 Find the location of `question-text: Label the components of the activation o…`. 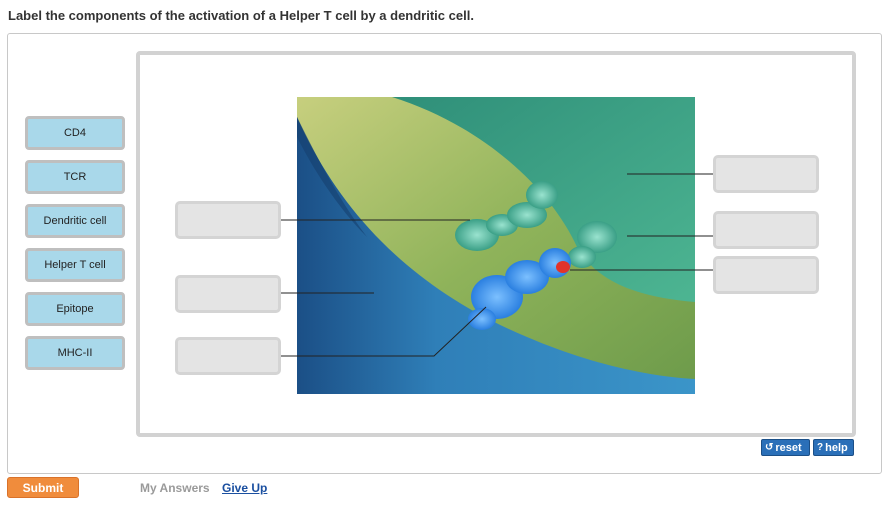

question-text: Label the components of the activation o… is located at coordinates (241, 15).